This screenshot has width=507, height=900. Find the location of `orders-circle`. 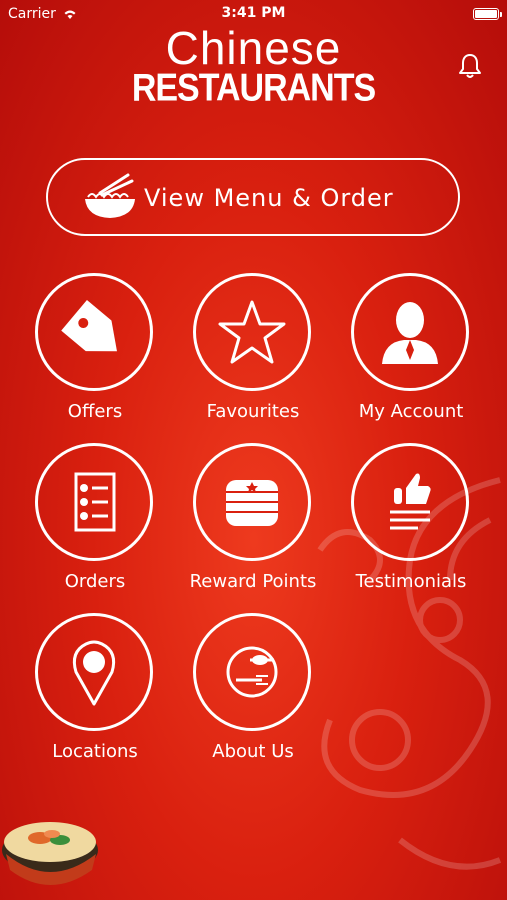

orders-circle is located at coordinates (94, 502).